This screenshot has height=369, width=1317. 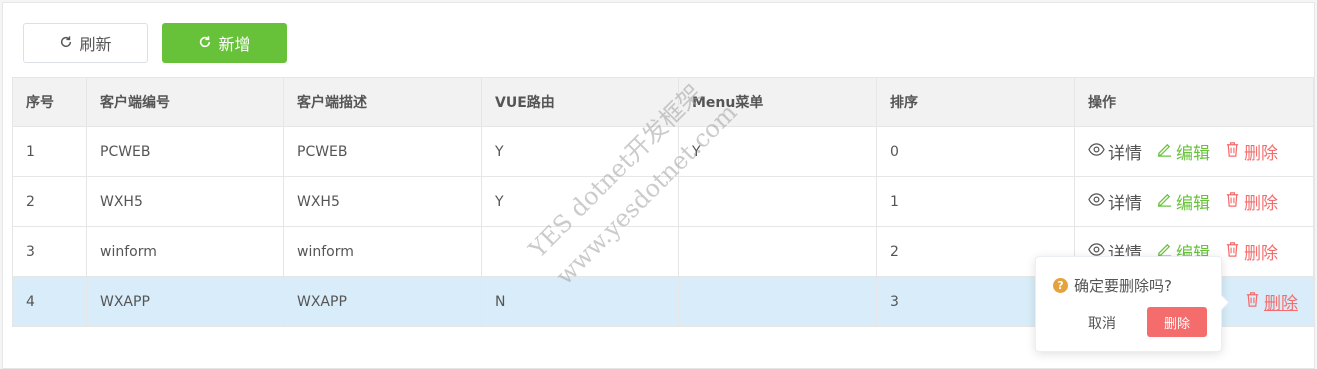 I want to click on header-client-desc: 客户端描述, so click(x=382, y=102).